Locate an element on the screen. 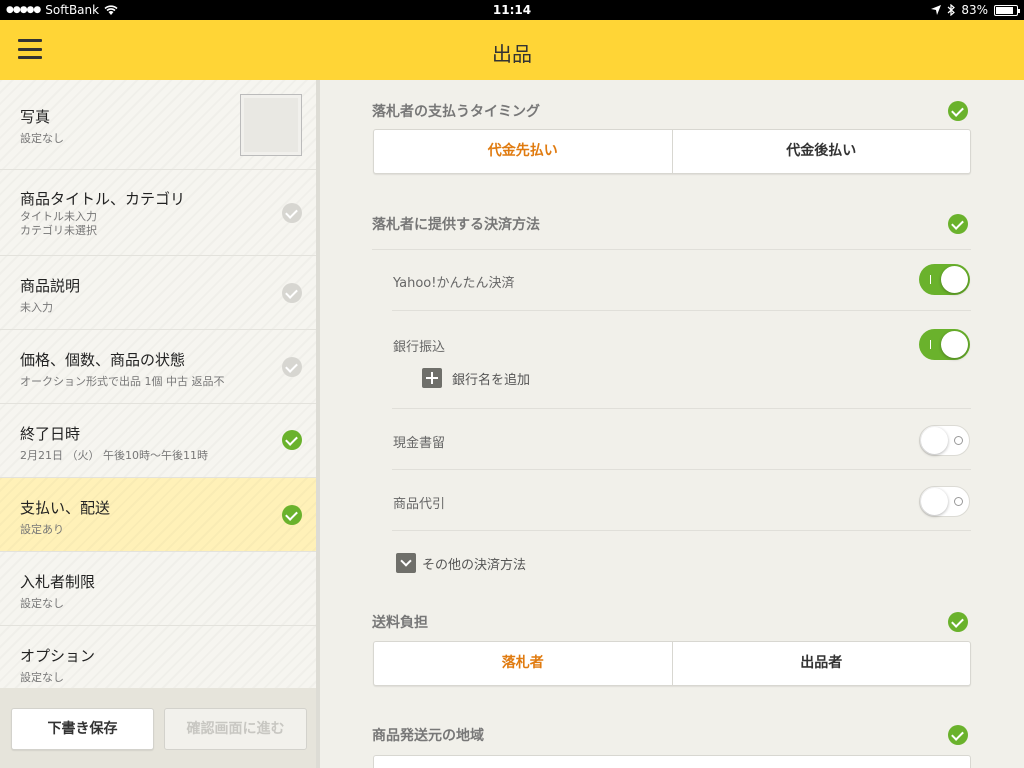 Image resolution: width=1024 pixels, height=768 pixels. other-payment-label: その他の決済方法 is located at coordinates (474, 565).